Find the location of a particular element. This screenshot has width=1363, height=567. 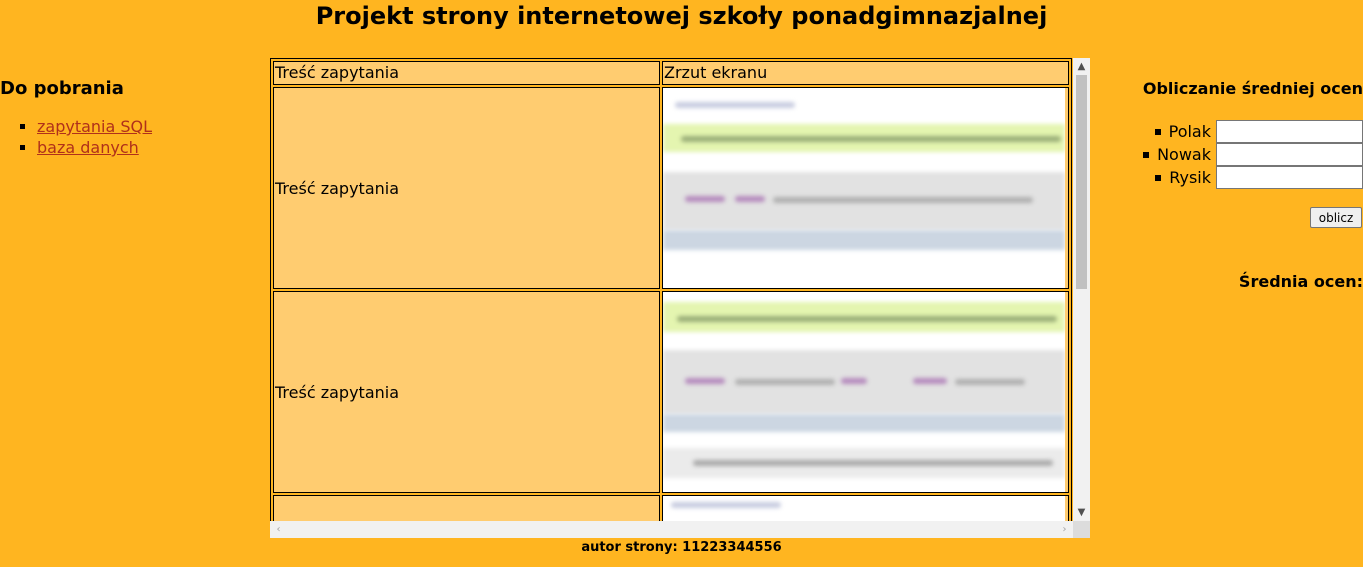

downloads-heading: Do pobrania is located at coordinates (62, 88).